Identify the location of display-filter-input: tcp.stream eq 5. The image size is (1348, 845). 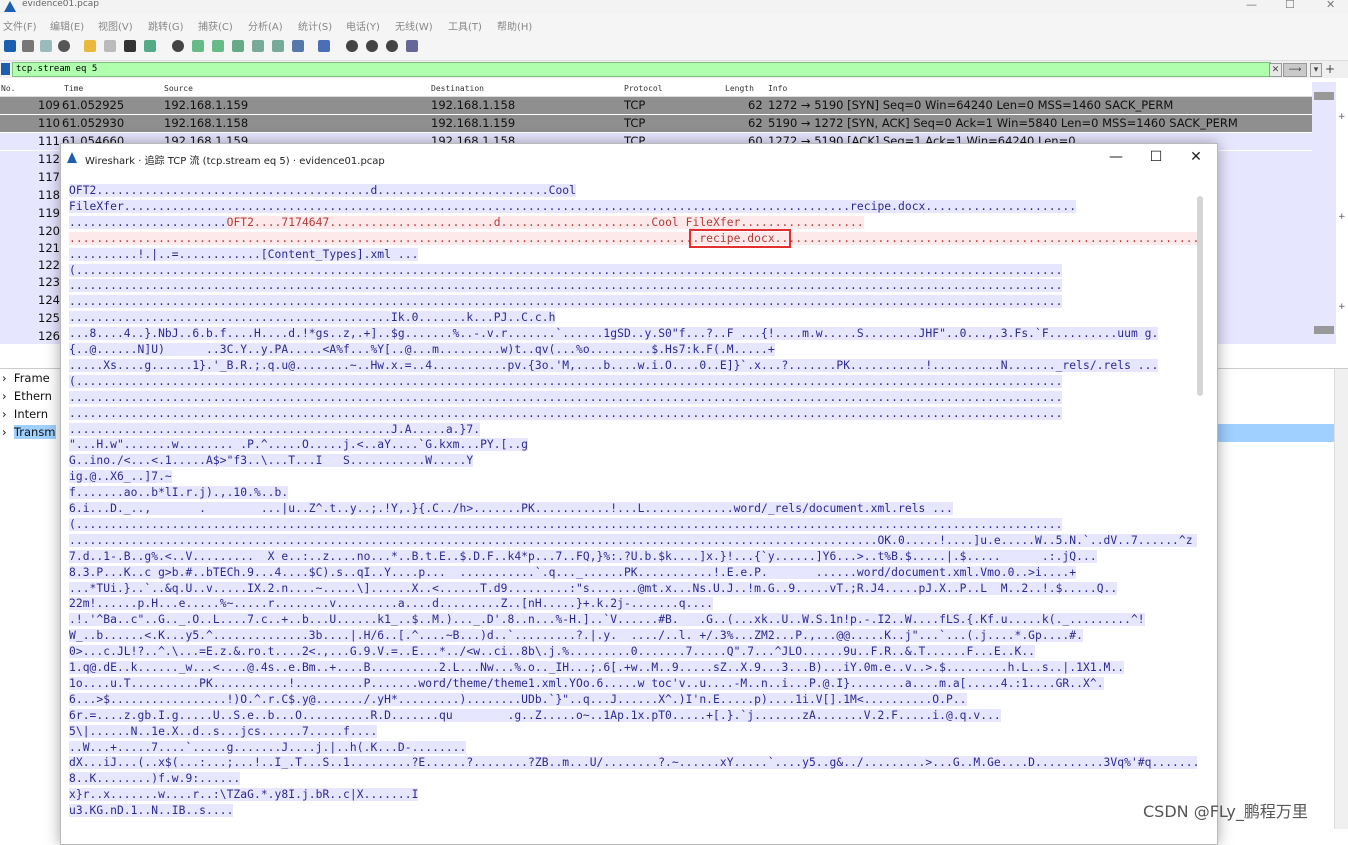
(641, 69).